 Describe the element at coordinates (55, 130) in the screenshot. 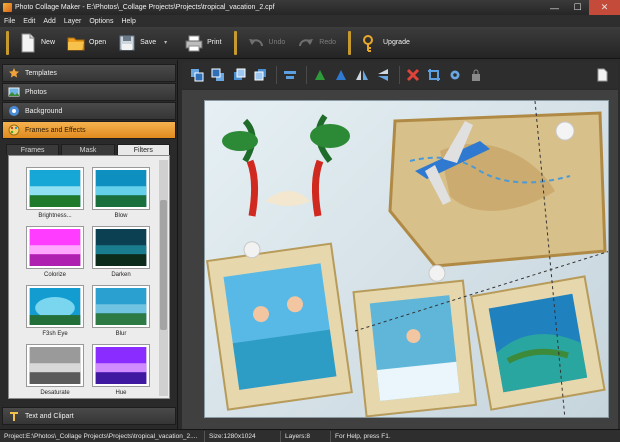

I see `frames-effects-label: Frames and Effects` at that location.